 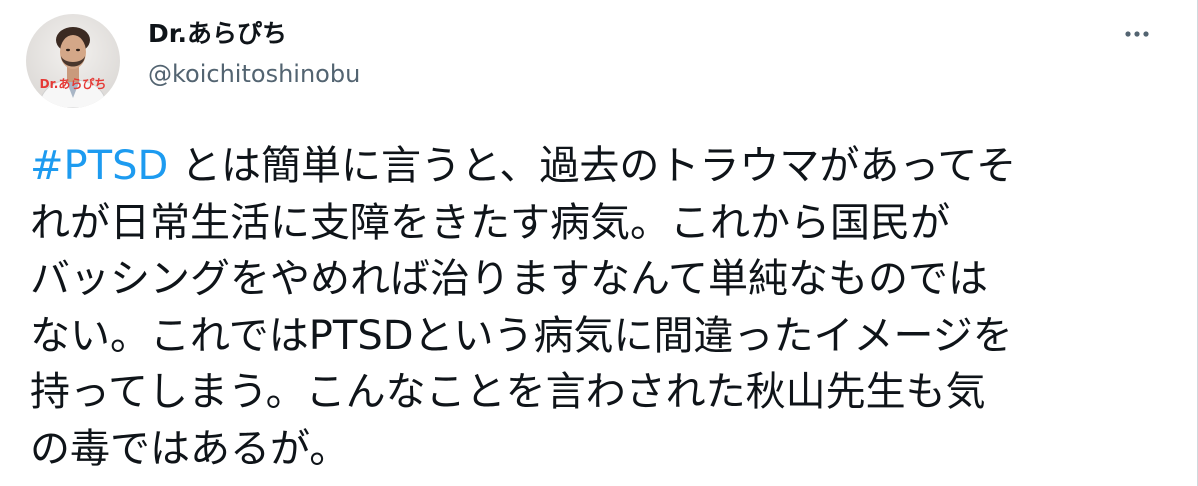 I want to click on tweet-text-line: #PTSD とは簡単に言うと、過去のトラウマがあってそ, so click(x=605, y=166).